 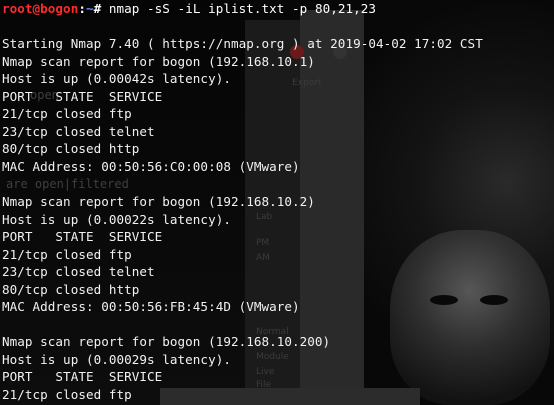 What do you see at coordinates (40, 8) in the screenshot?
I see `prompt-user-host: root@bogon` at bounding box center [40, 8].